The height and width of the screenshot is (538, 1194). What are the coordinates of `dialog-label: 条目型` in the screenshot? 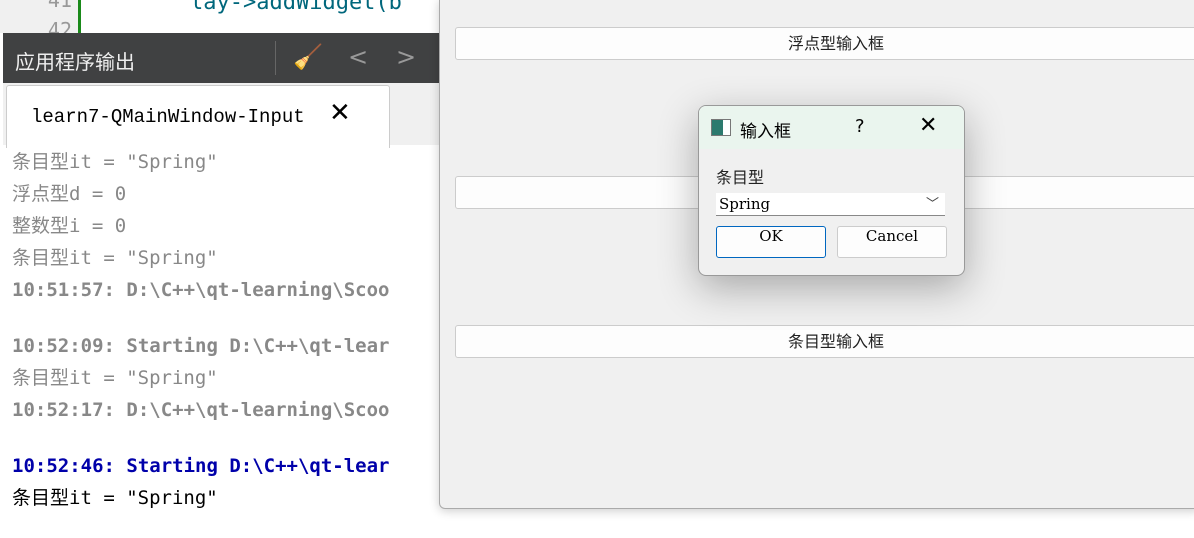 It's located at (740, 177).